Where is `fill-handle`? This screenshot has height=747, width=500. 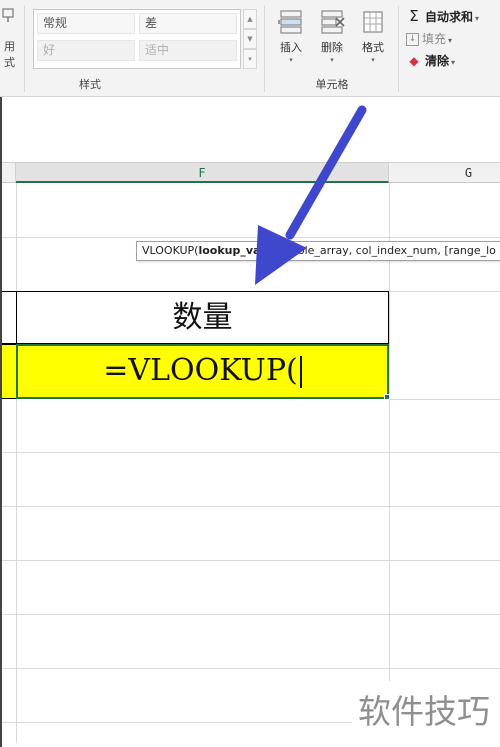
fill-handle is located at coordinates (387, 397).